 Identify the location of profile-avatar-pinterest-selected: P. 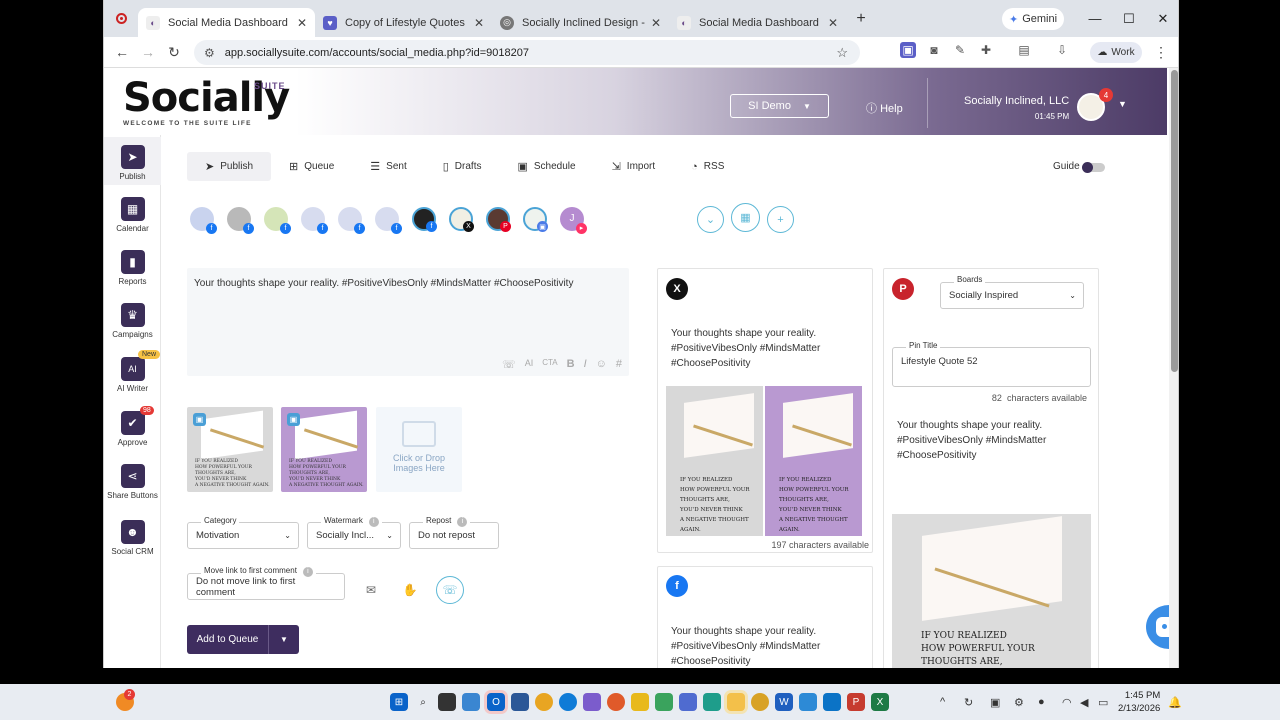
(498, 219).